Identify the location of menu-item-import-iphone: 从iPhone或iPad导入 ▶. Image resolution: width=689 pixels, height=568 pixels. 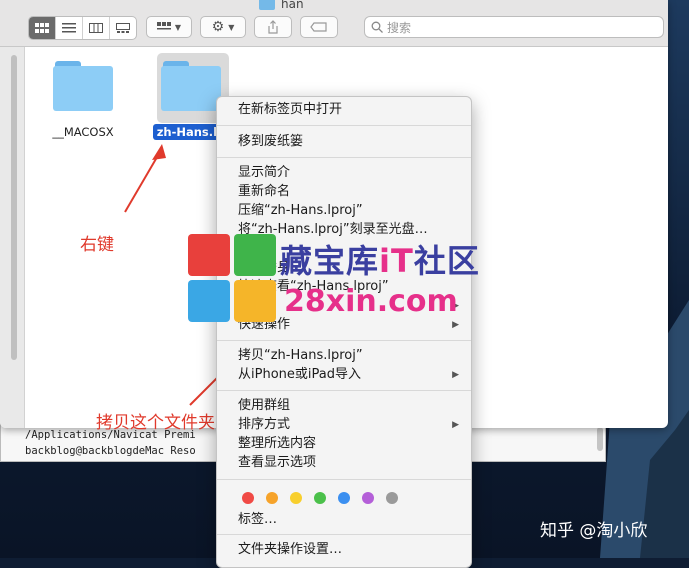
(349, 375).